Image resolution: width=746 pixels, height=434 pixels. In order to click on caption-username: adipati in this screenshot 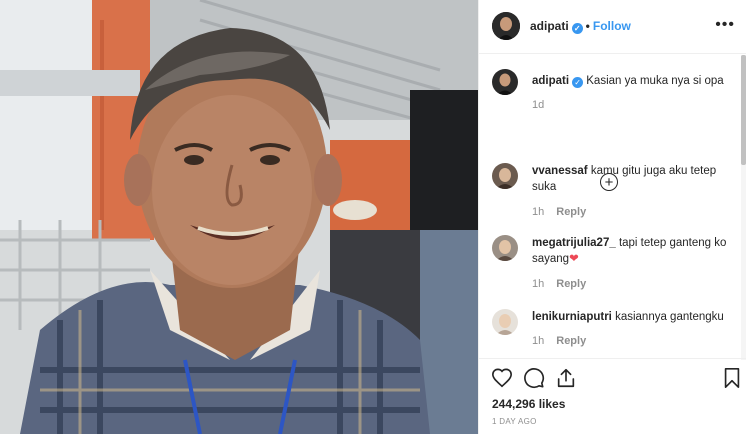, I will do `click(550, 81)`.